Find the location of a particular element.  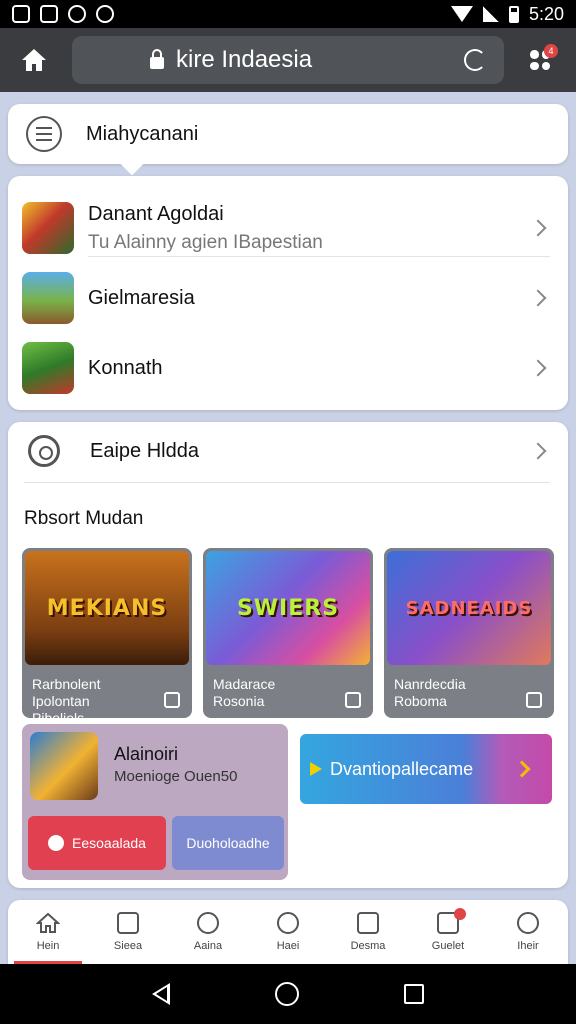

nav-label: Desma is located at coordinates (368, 946).